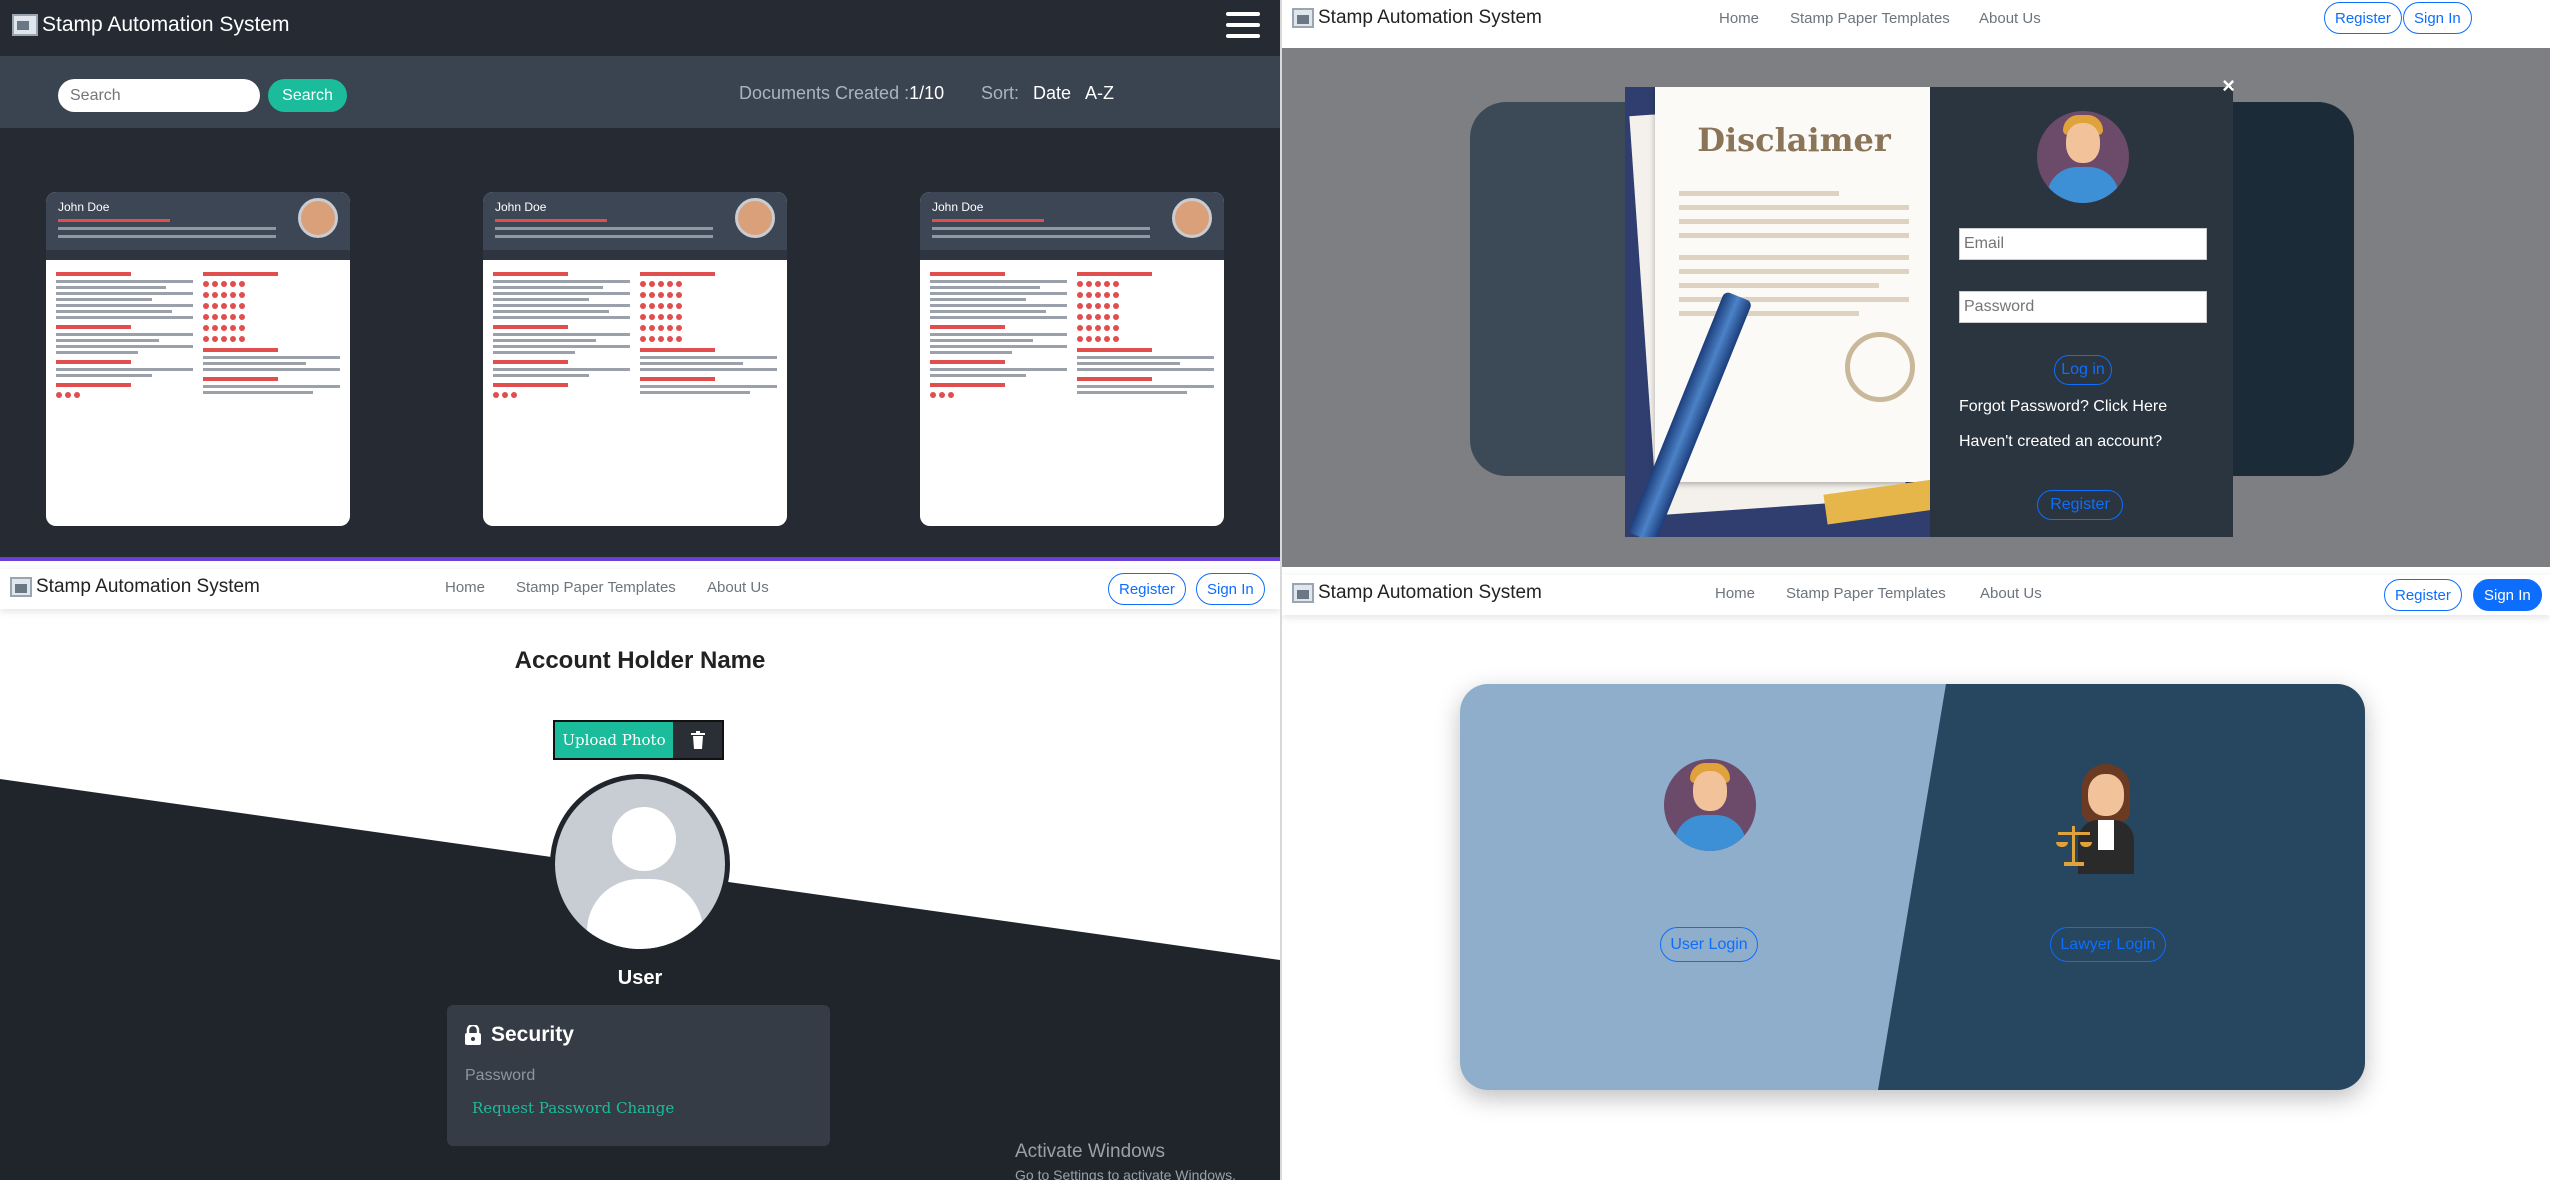  What do you see at coordinates (1099, 93) in the screenshot?
I see `sort-az: A-Z` at bounding box center [1099, 93].